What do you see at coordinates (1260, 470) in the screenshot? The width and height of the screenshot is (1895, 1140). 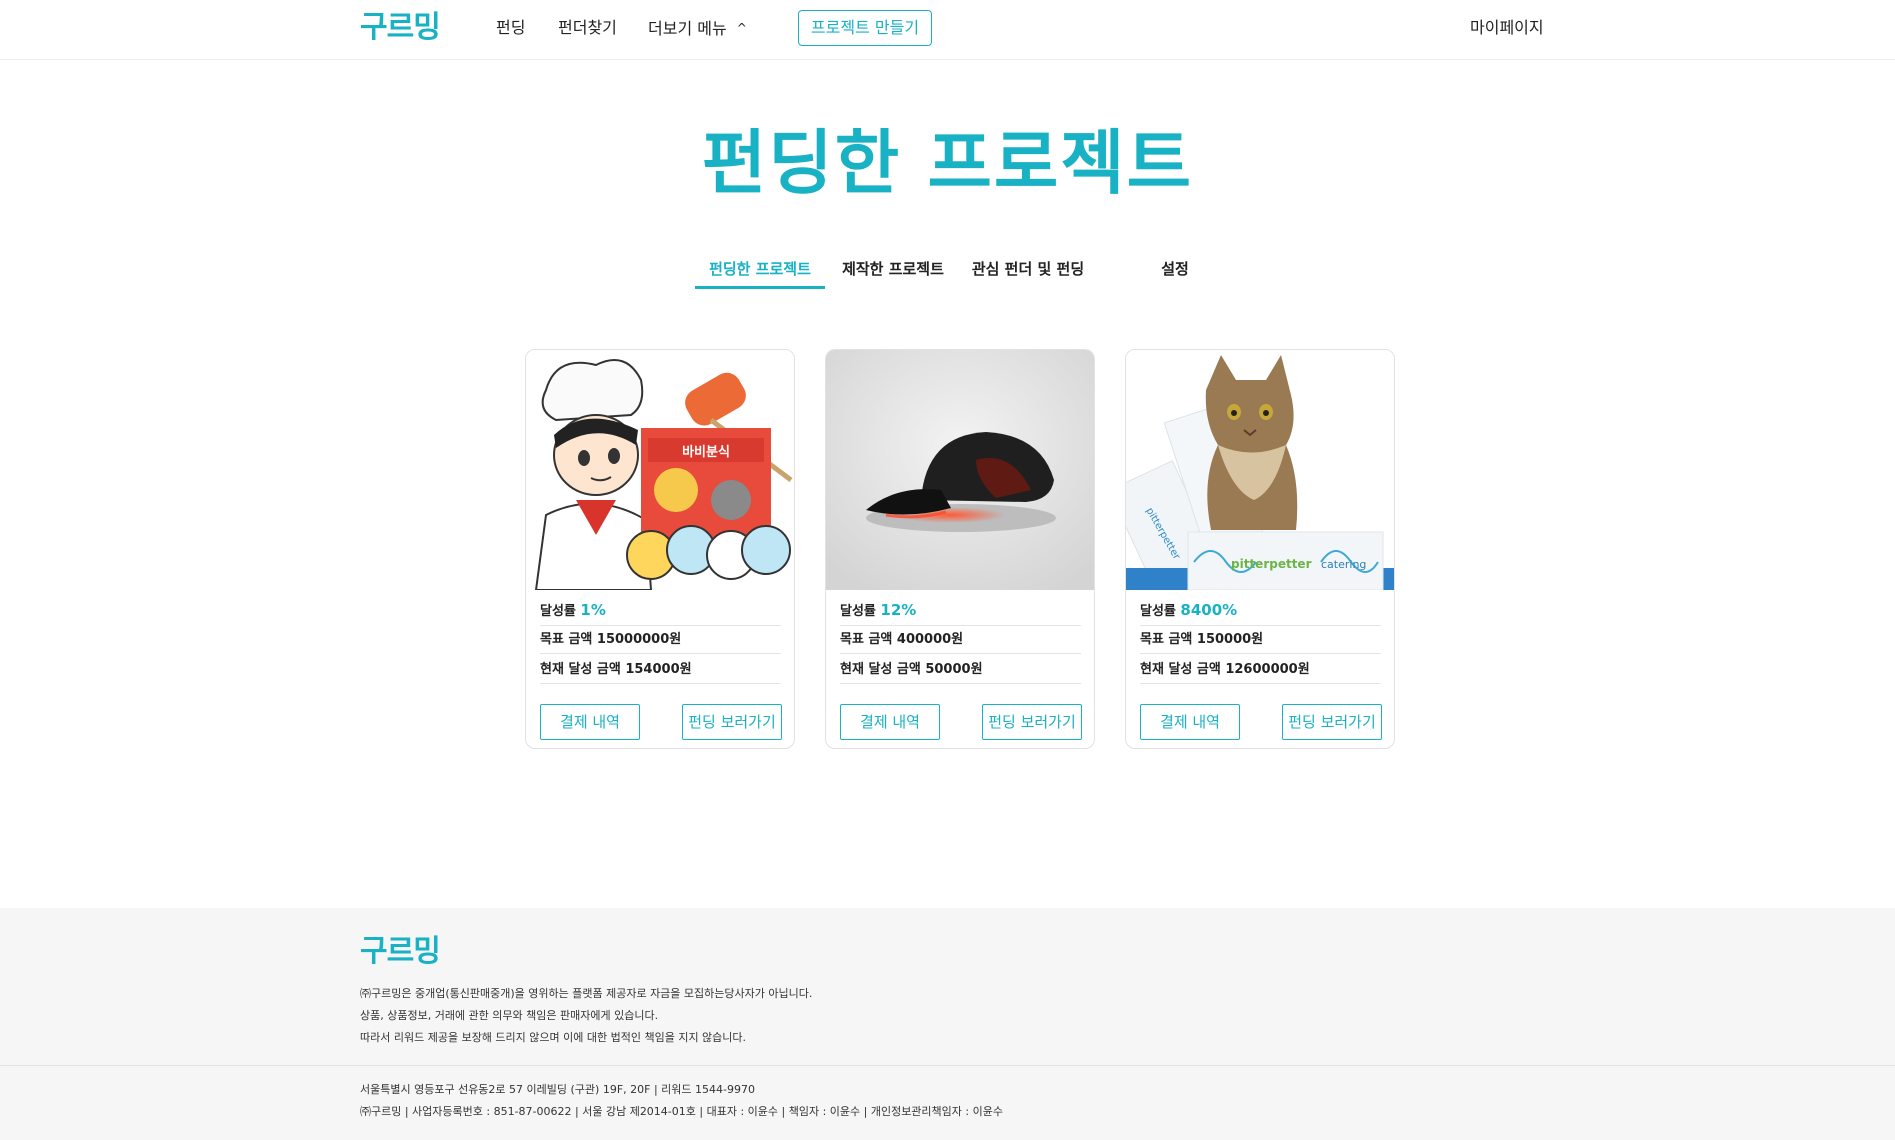 I see `project-image-cat-catering: pitterpetter pitterpetter catering` at bounding box center [1260, 470].